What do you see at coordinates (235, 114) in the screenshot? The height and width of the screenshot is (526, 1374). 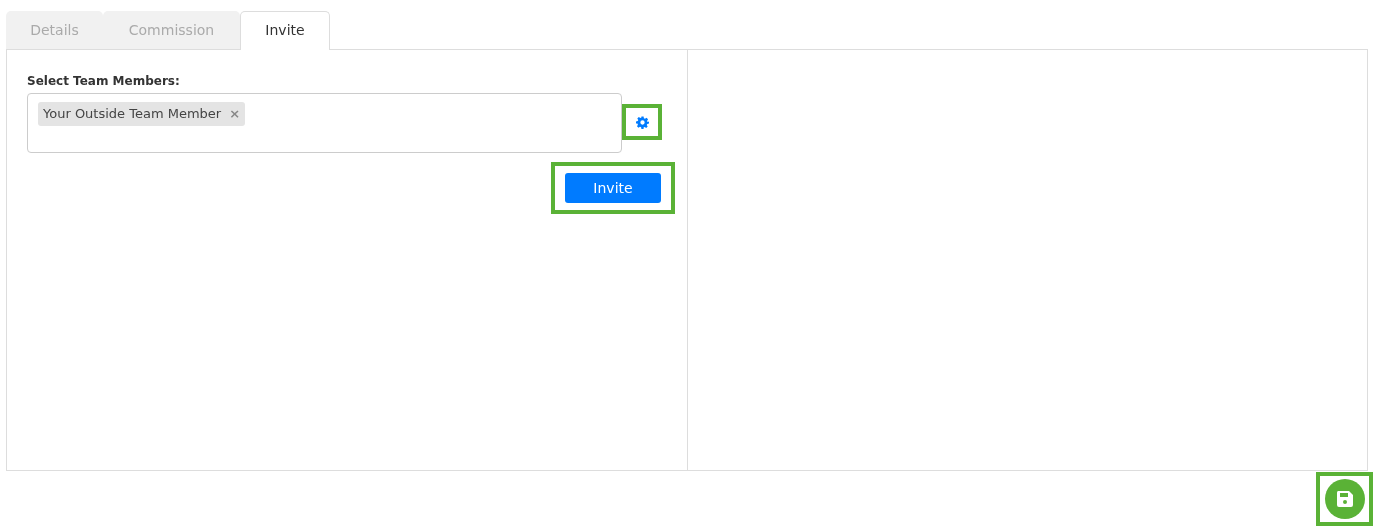 I see `remove-button: ×` at bounding box center [235, 114].